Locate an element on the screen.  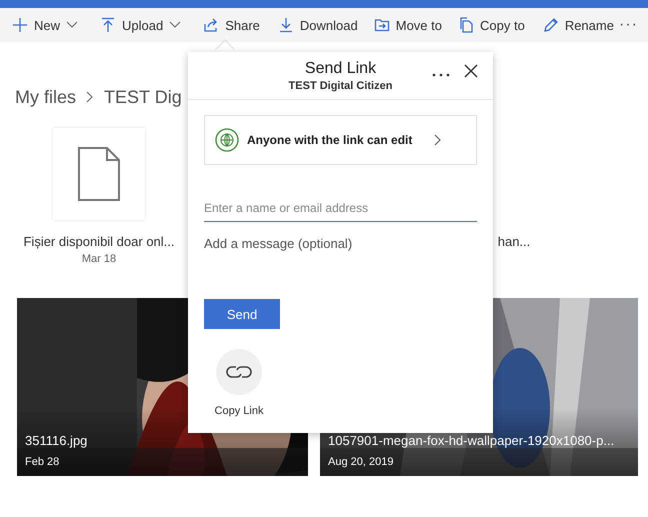
toolbar-button: Rename is located at coordinates (578, 25).